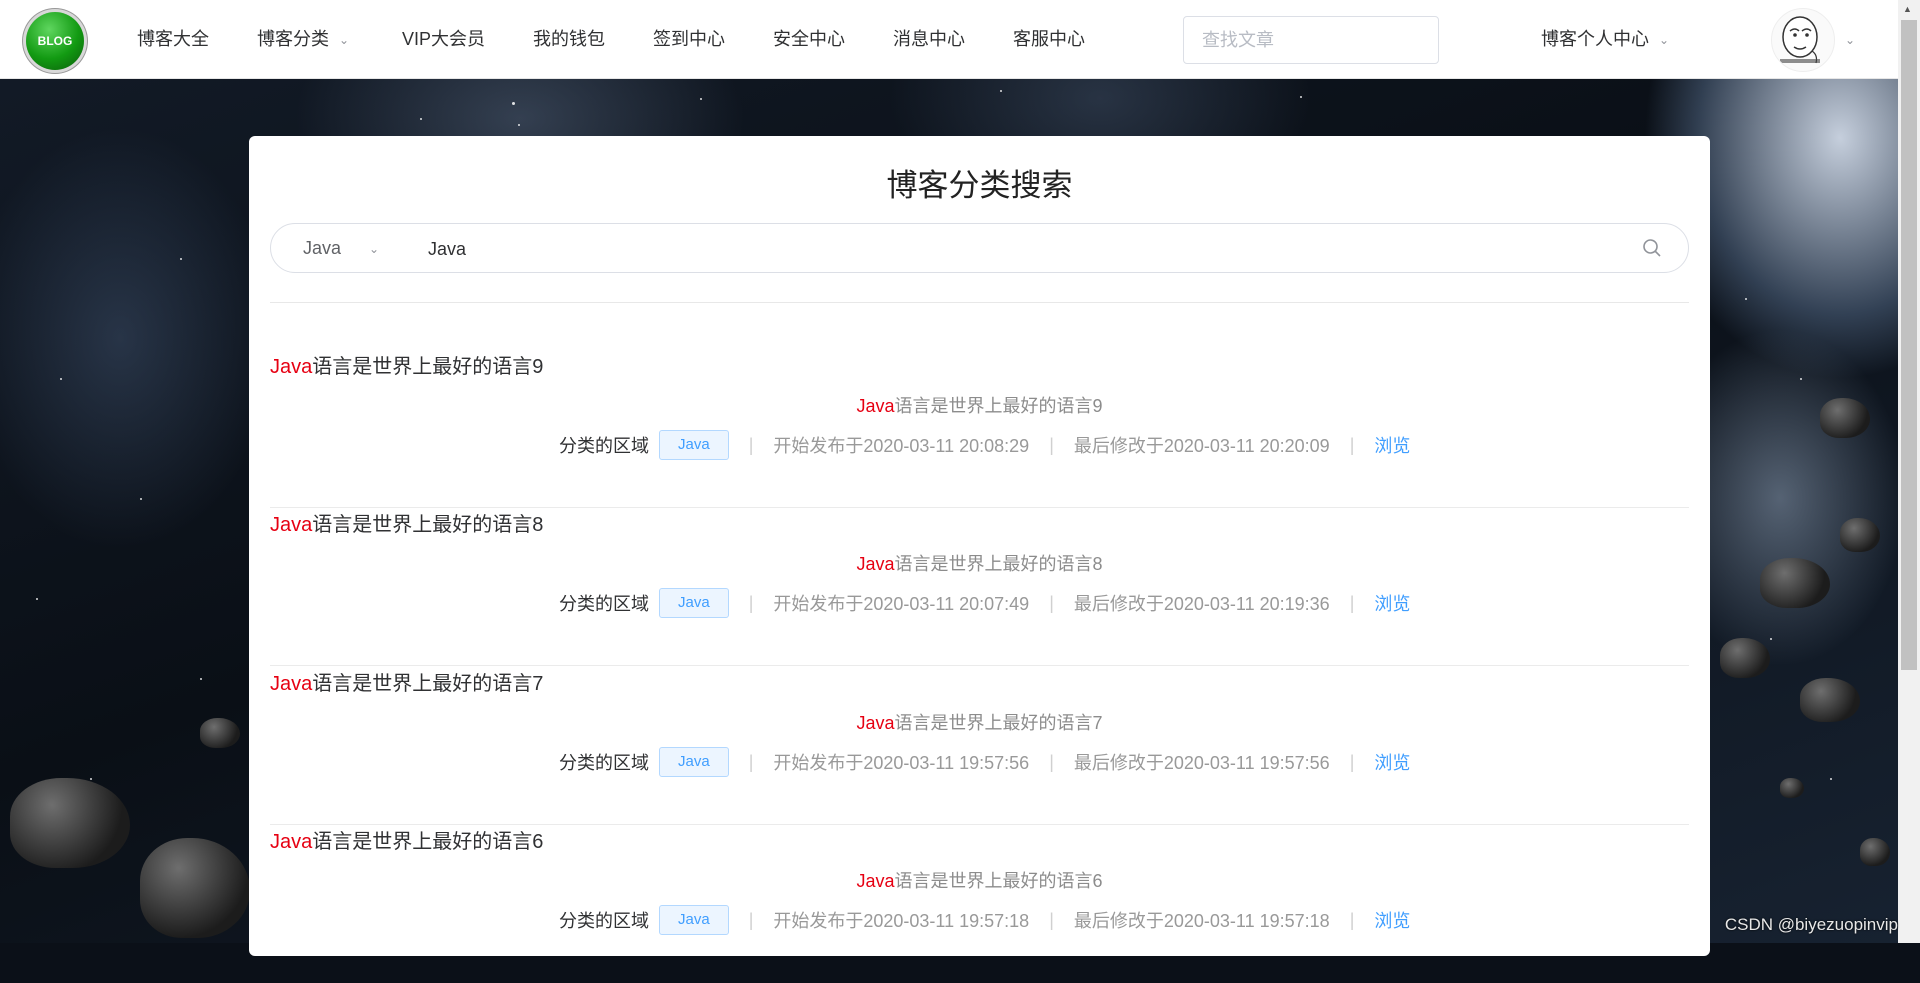 The height and width of the screenshot is (983, 1920). I want to click on nav-item-blog-all: 博客大全, so click(173, 39).